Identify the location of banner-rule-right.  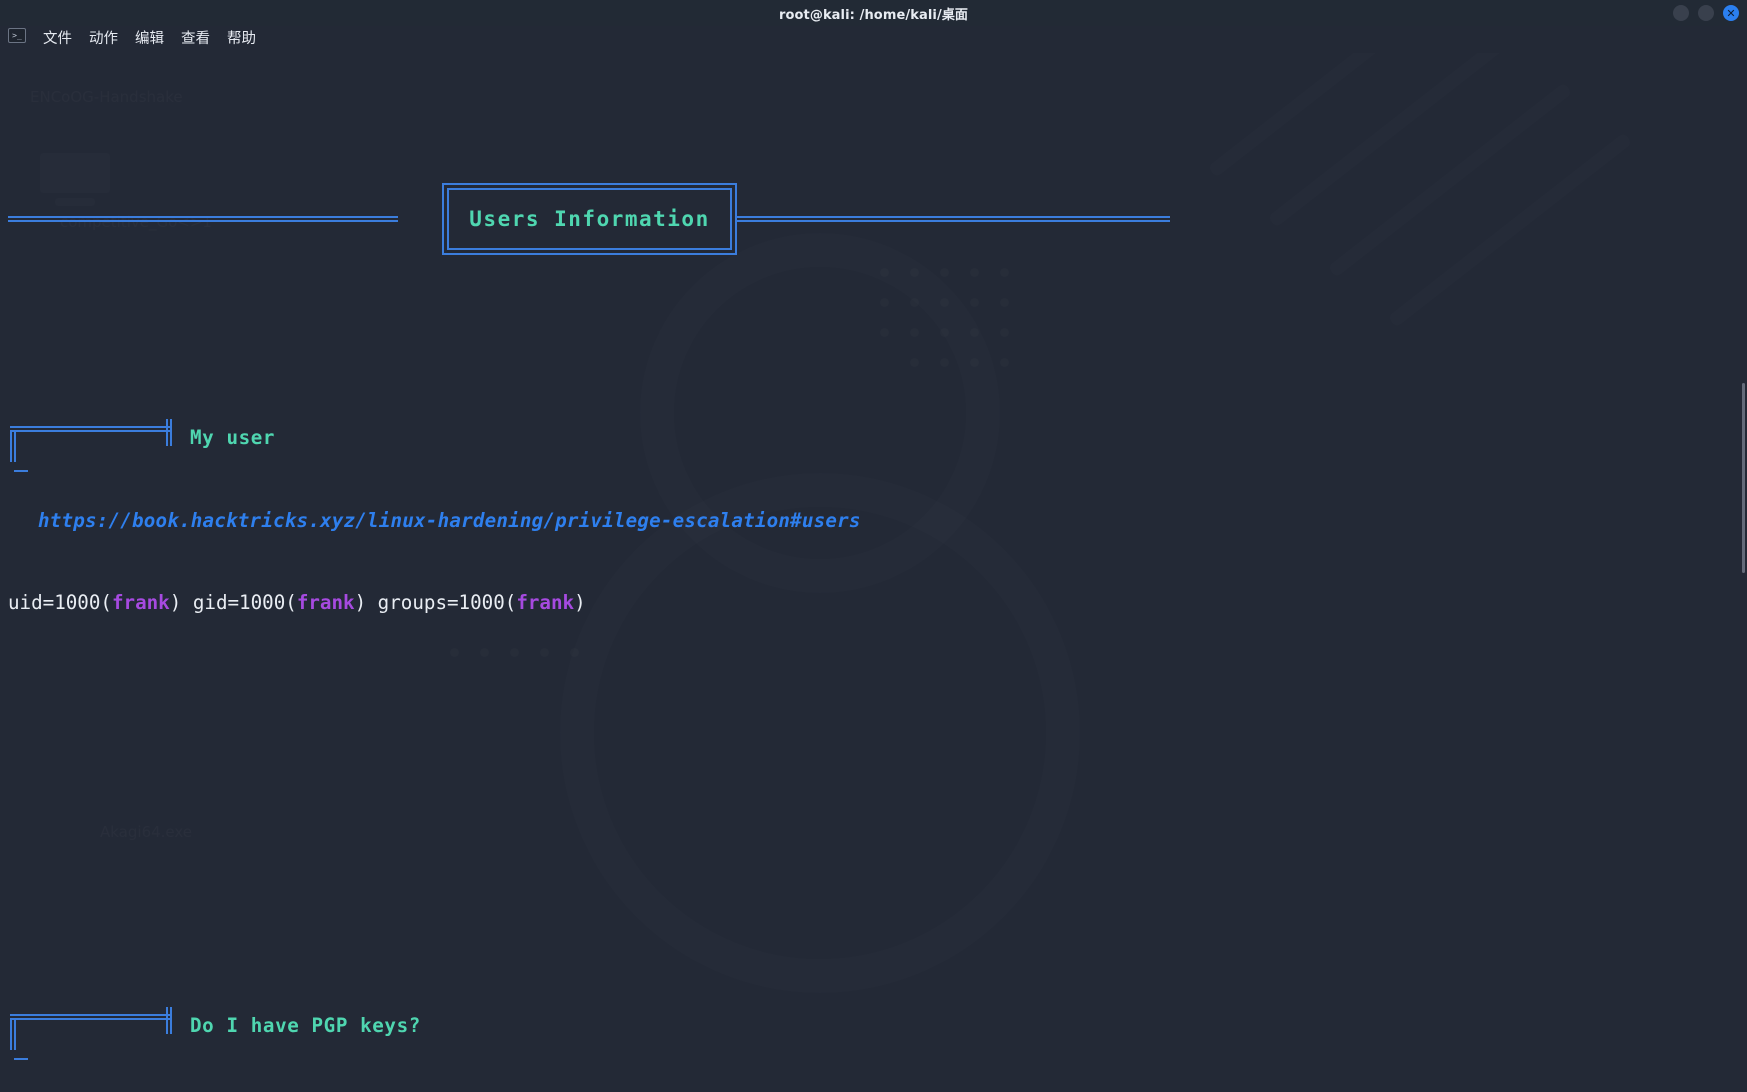
(952, 219).